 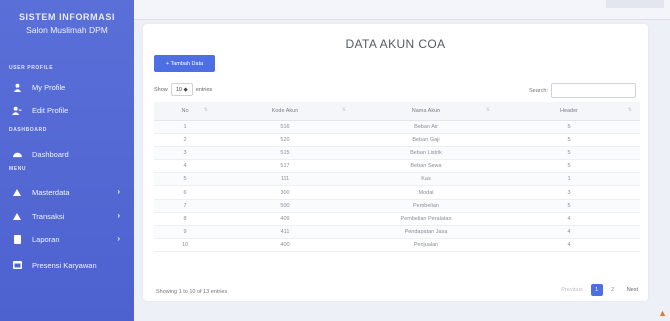 I want to click on previous-page-button: Previous, so click(x=571, y=290).